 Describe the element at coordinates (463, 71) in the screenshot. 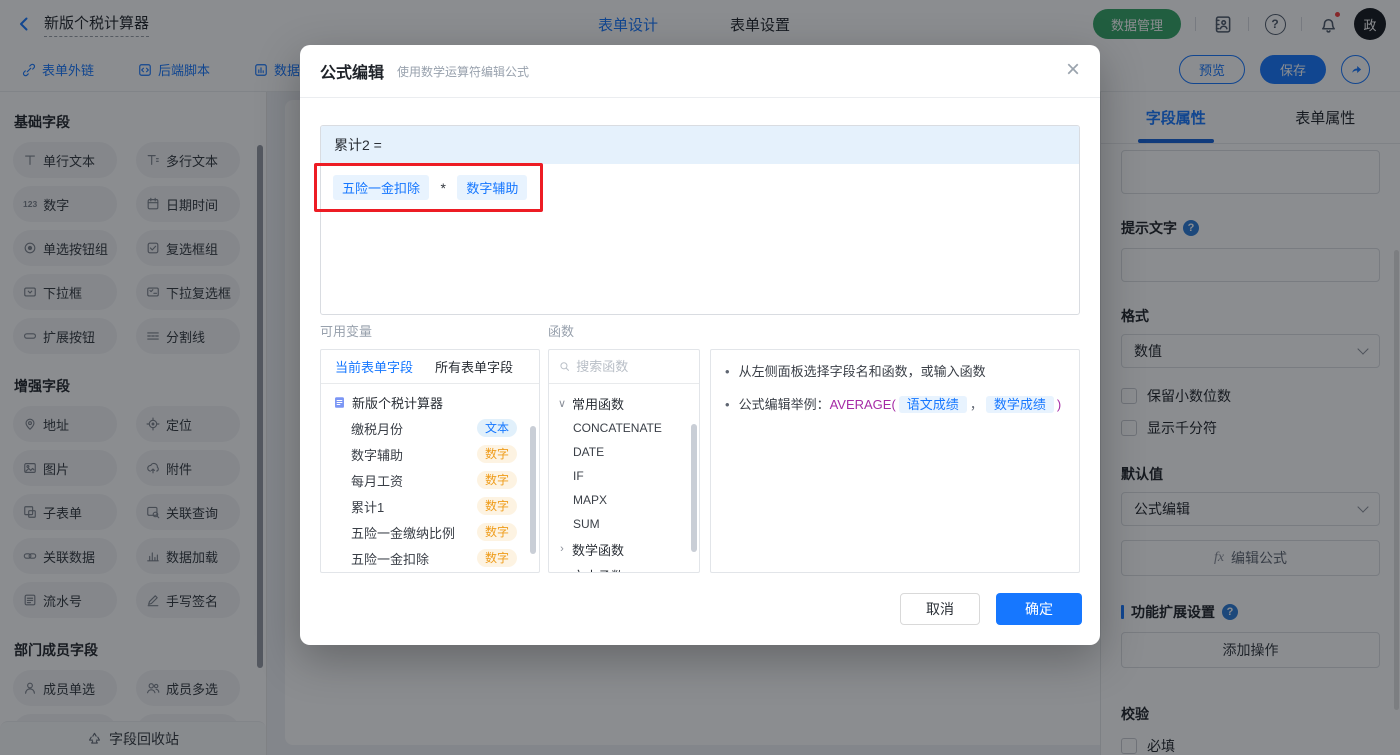

I see `dialog-subtitle: 使用数学运算符编辑公式` at that location.